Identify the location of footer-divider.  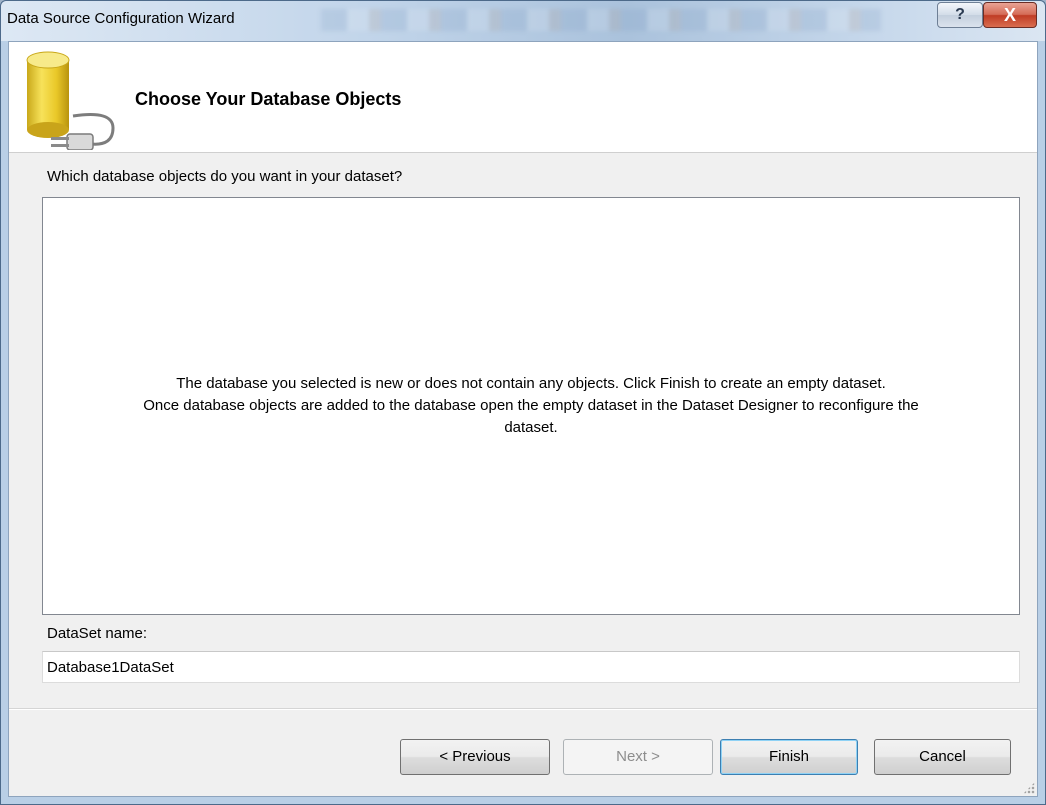
(523, 709).